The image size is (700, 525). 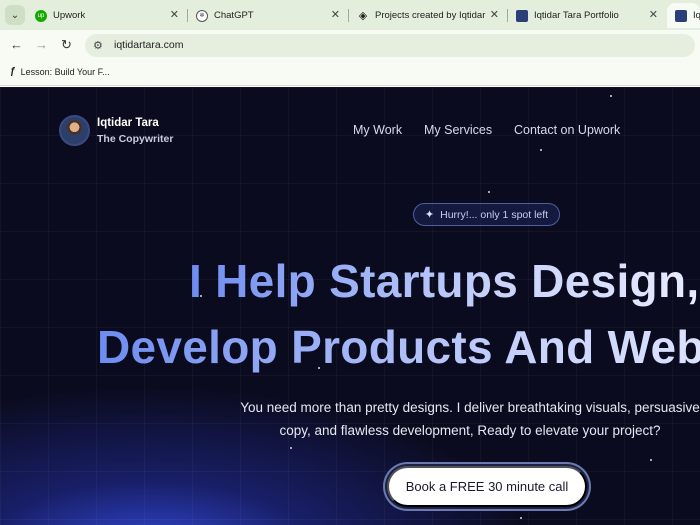 What do you see at coordinates (41, 44) in the screenshot?
I see `forward-arrow-icon: →` at bounding box center [41, 44].